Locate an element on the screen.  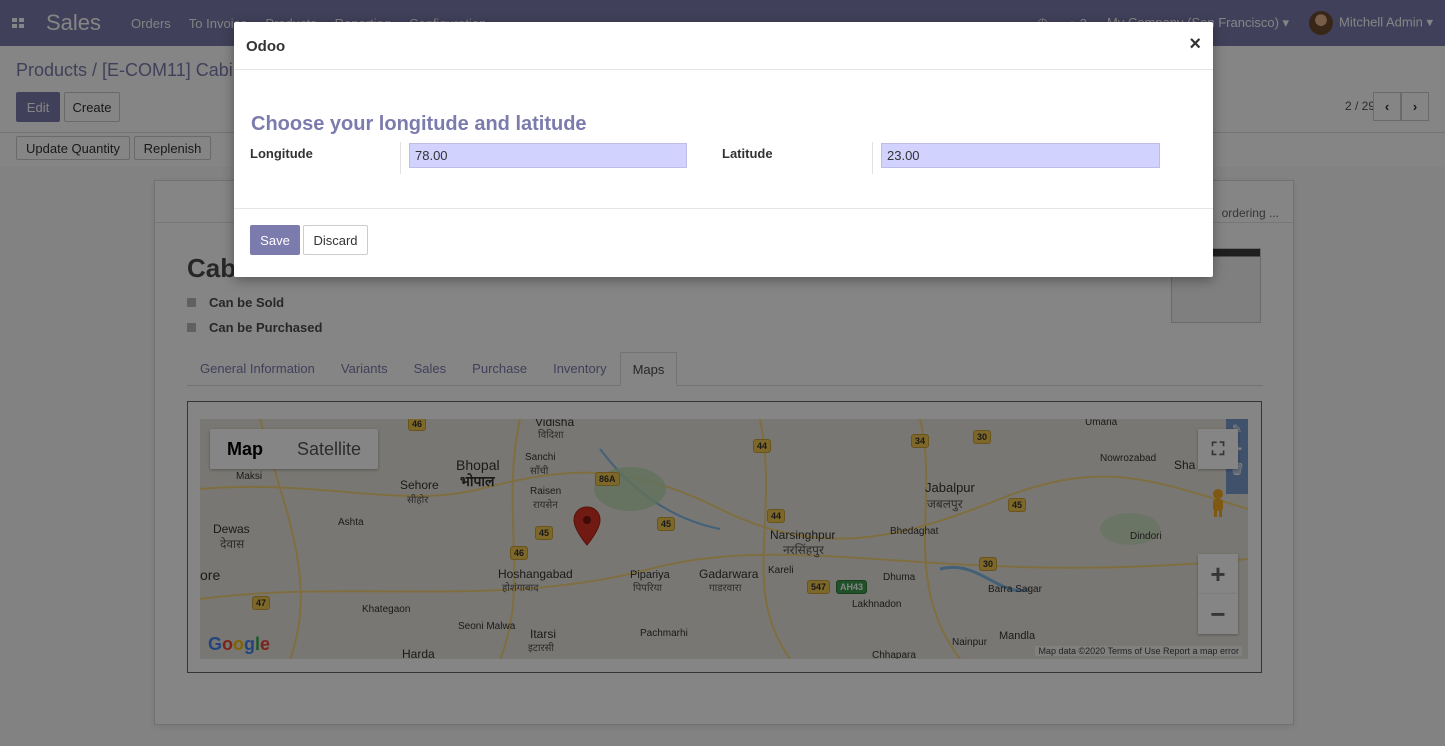
dialog-title: Odoo is located at coordinates (266, 46).